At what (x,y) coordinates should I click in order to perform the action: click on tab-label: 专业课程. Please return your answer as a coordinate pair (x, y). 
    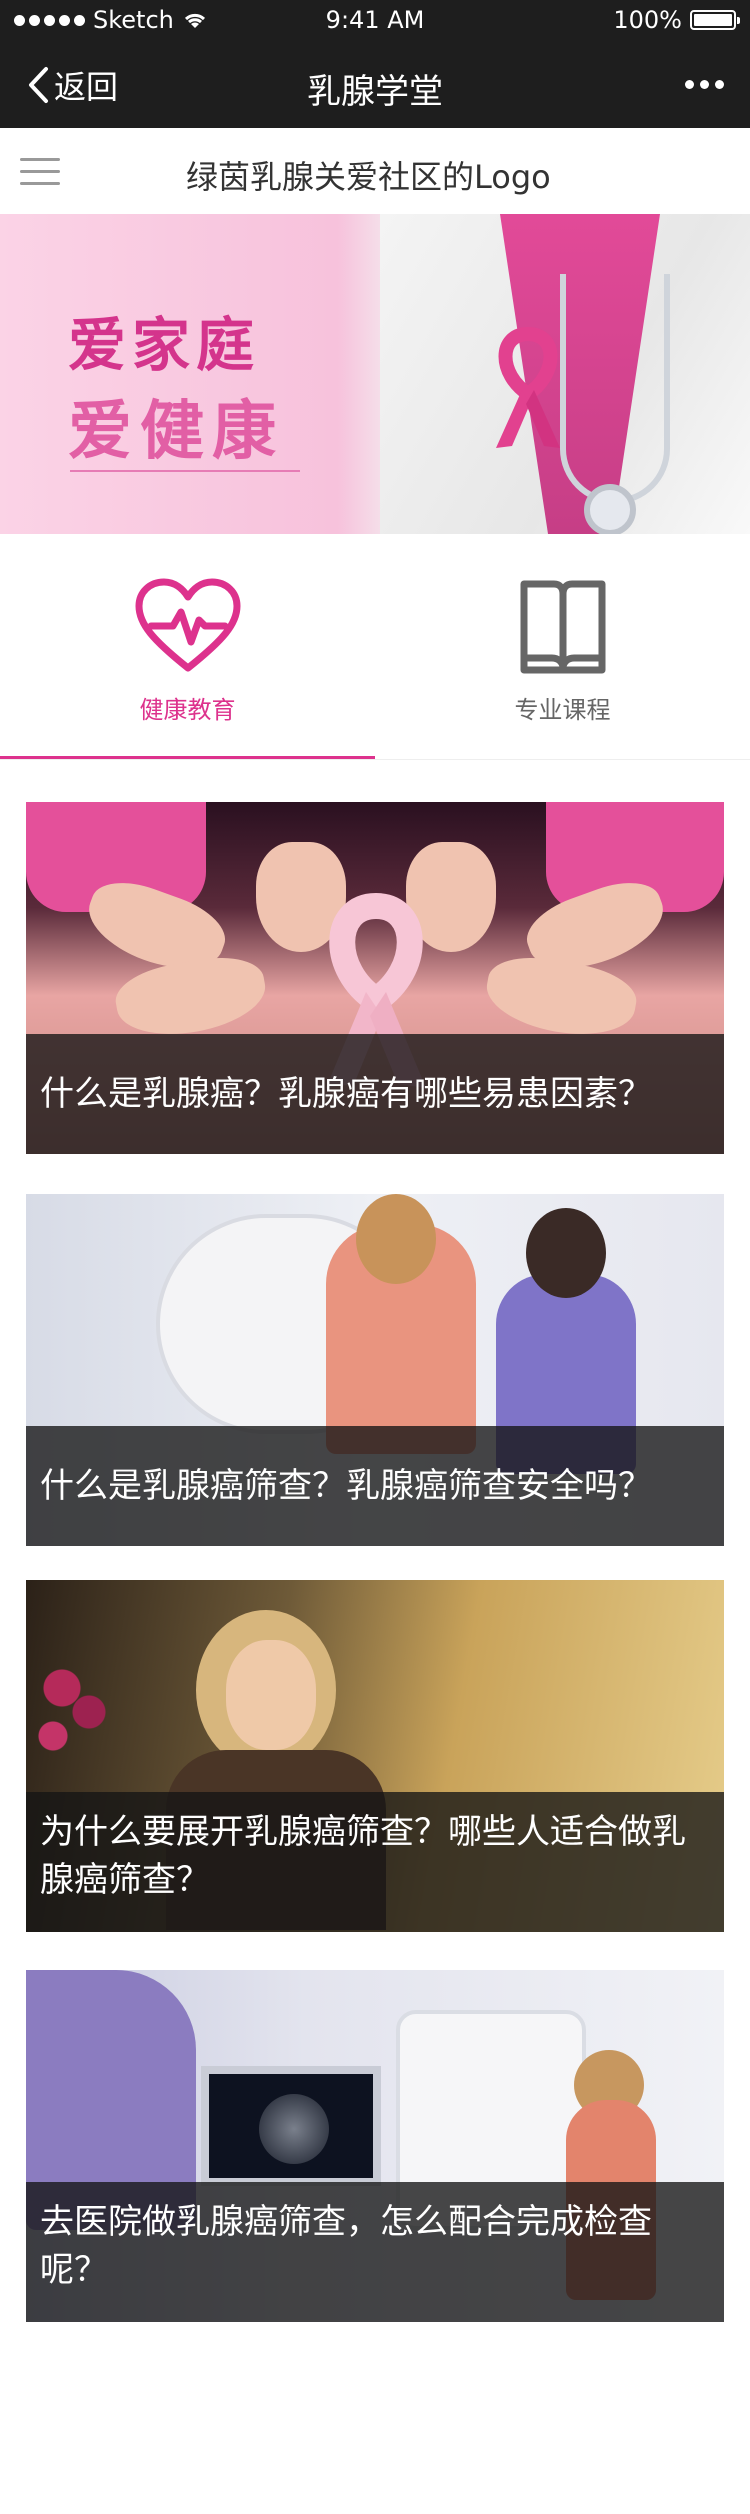
    Looking at the image, I should click on (562, 710).